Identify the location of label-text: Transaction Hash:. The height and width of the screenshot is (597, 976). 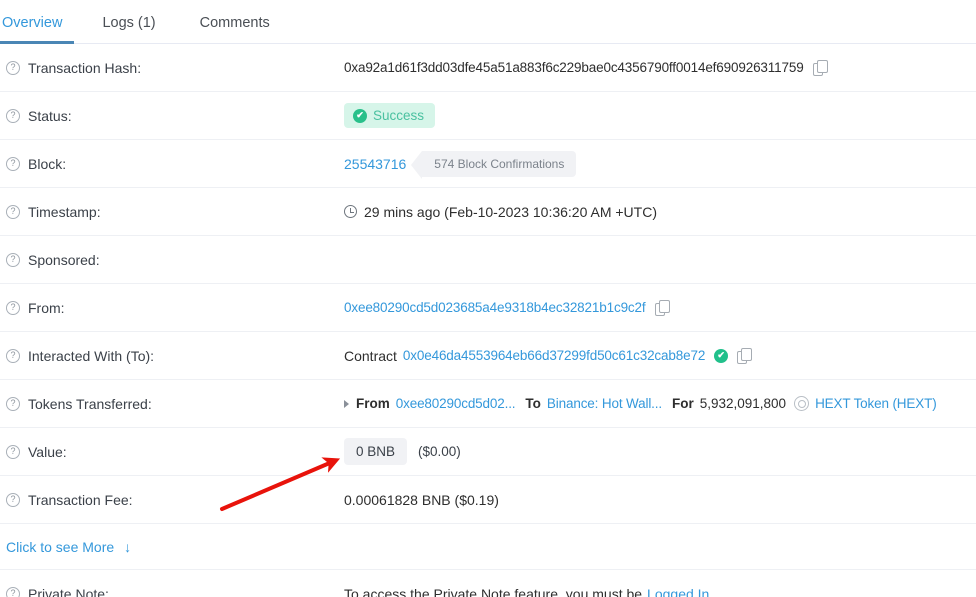
(85, 67).